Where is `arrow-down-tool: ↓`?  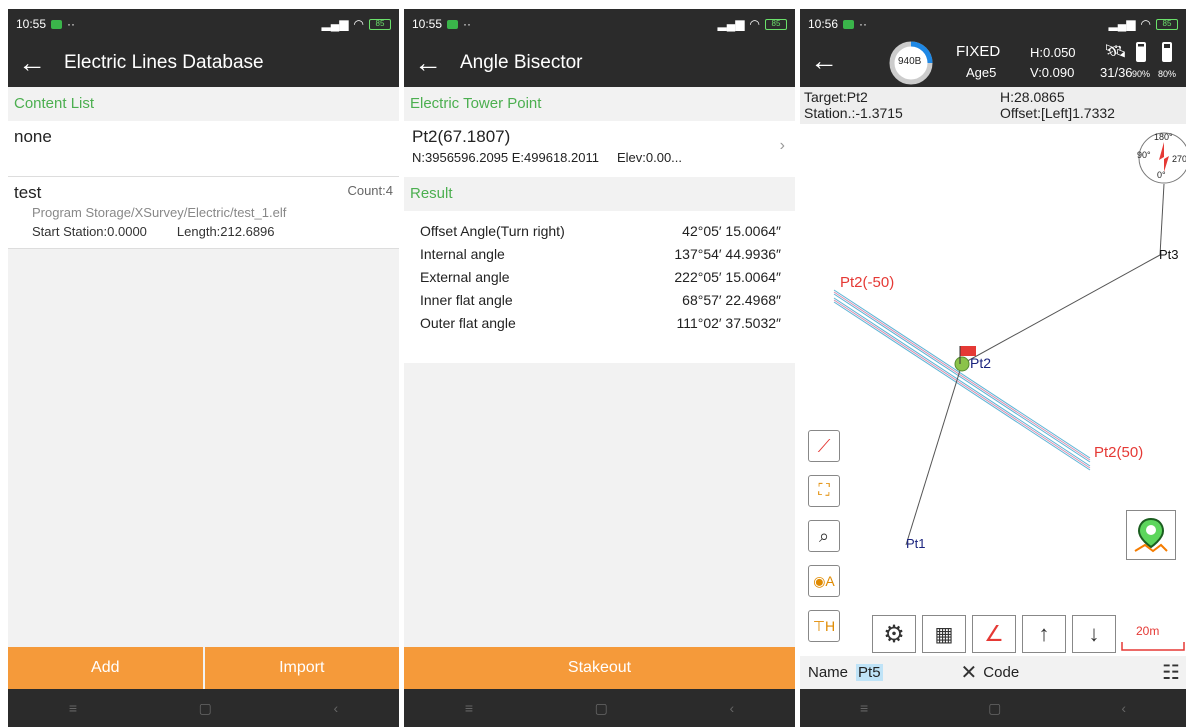 arrow-down-tool: ↓ is located at coordinates (1094, 634).